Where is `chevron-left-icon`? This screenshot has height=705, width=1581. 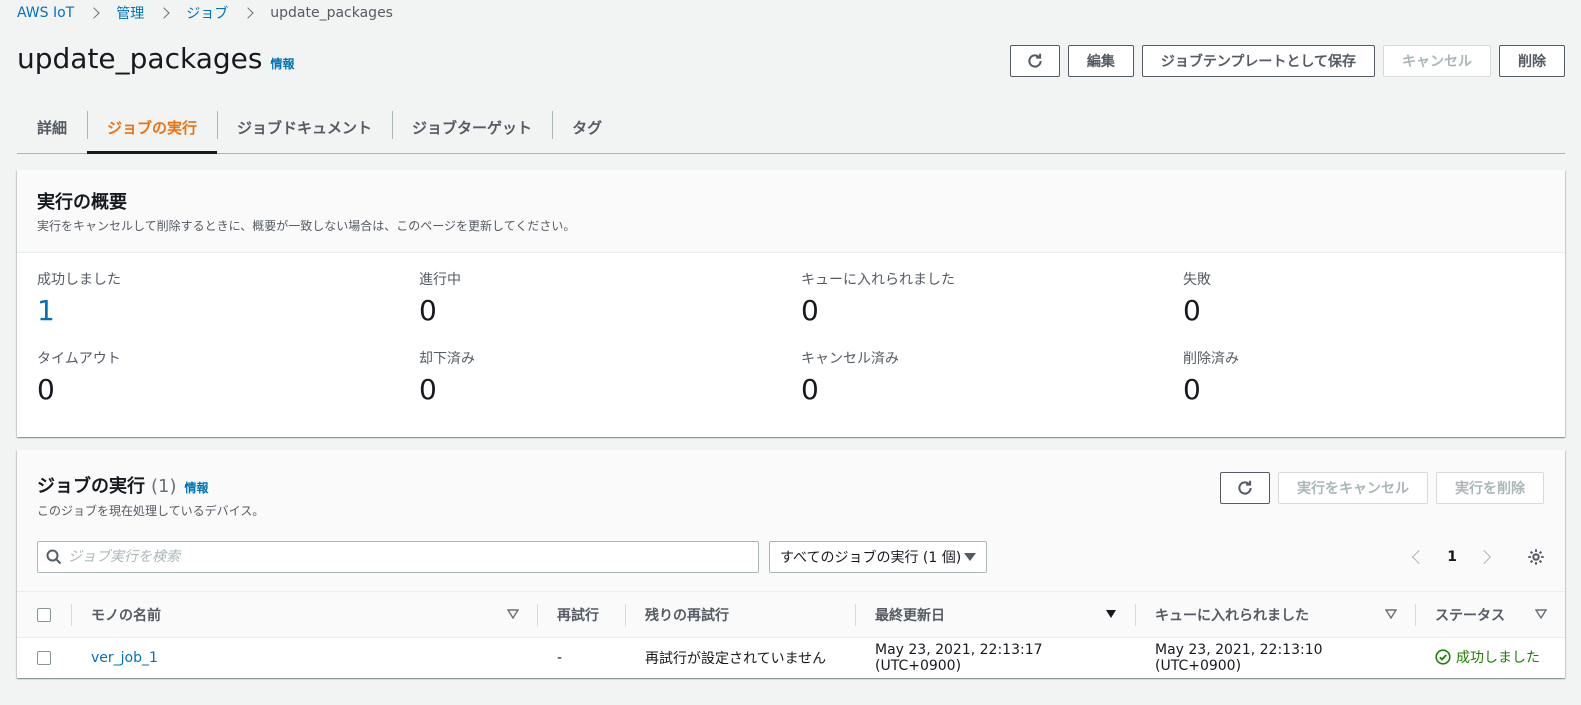 chevron-left-icon is located at coordinates (1418, 557).